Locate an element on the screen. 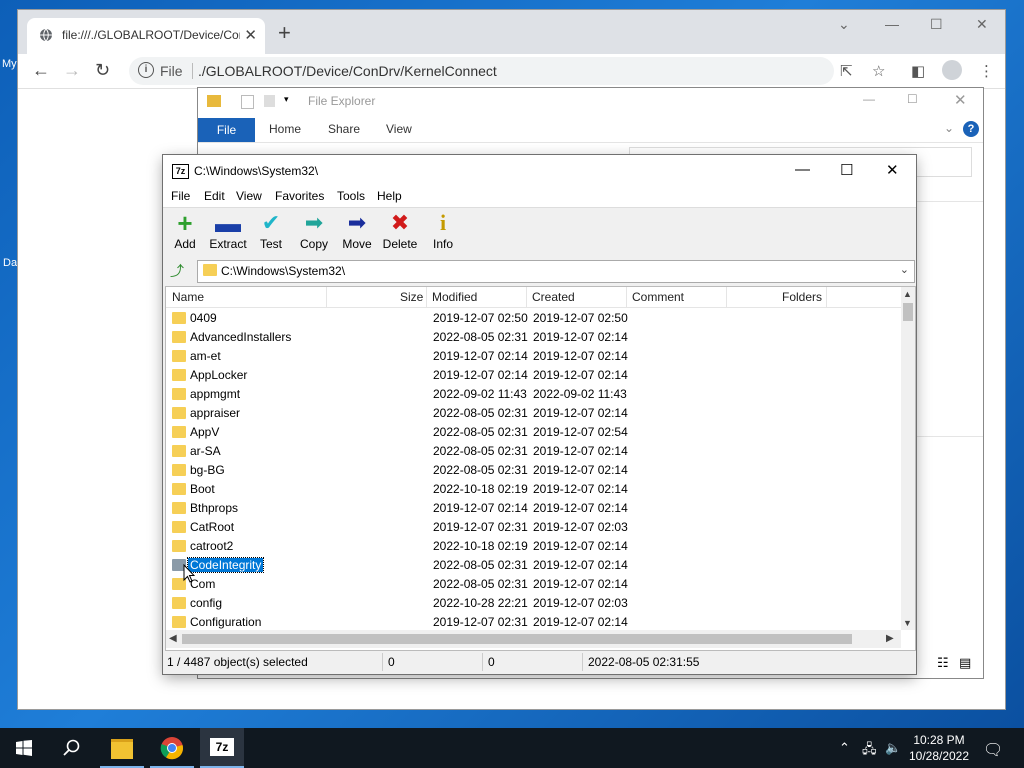  file-row: ar-SA 2022-08-05 02:31 2019-12-07 02:14 is located at coordinates (533, 451).